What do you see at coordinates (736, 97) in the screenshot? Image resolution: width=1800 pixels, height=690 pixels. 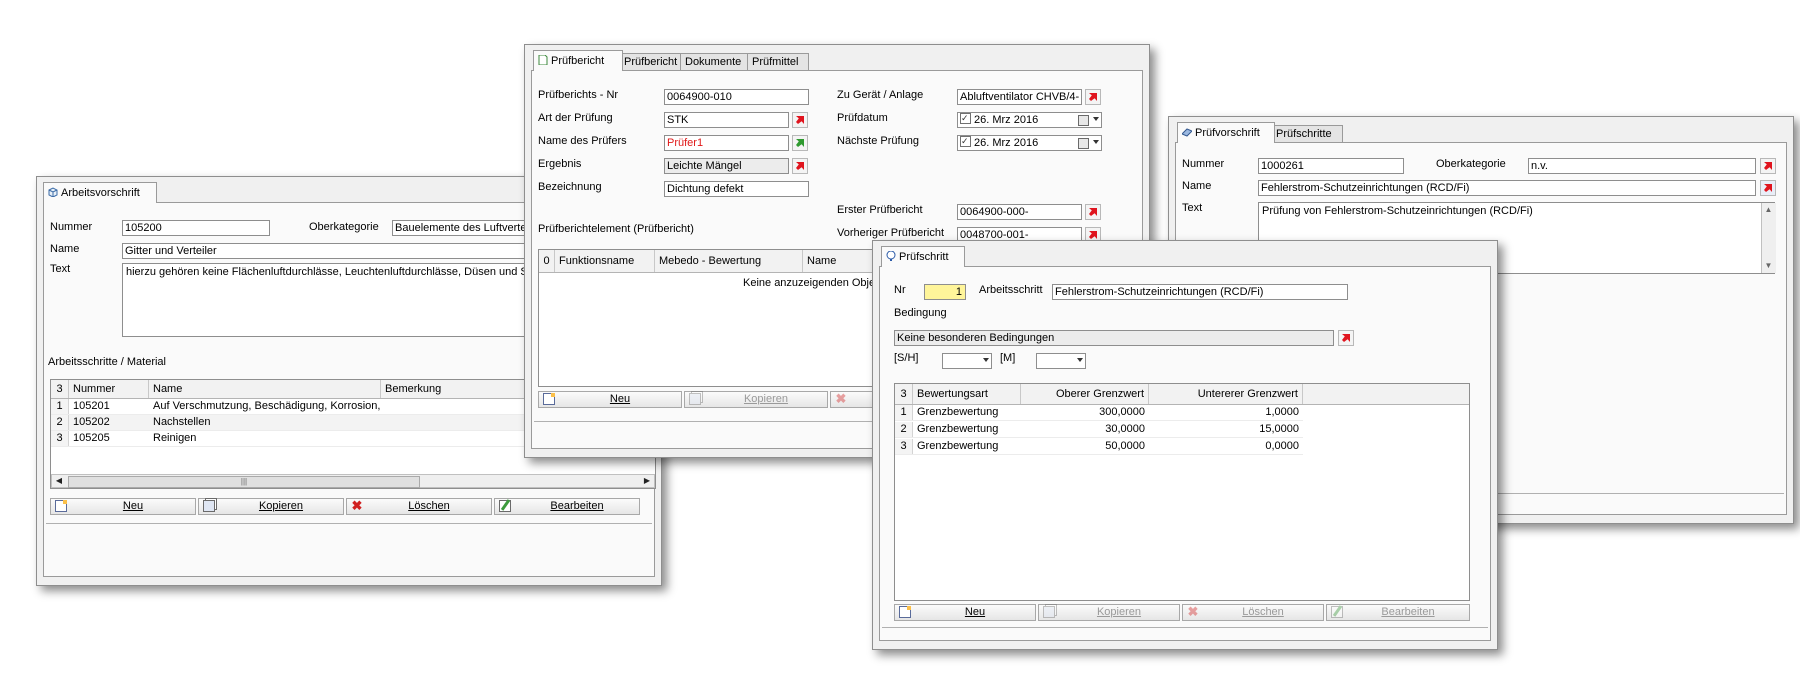 I see `pruefberichts-nr-field: 0064900-010` at bounding box center [736, 97].